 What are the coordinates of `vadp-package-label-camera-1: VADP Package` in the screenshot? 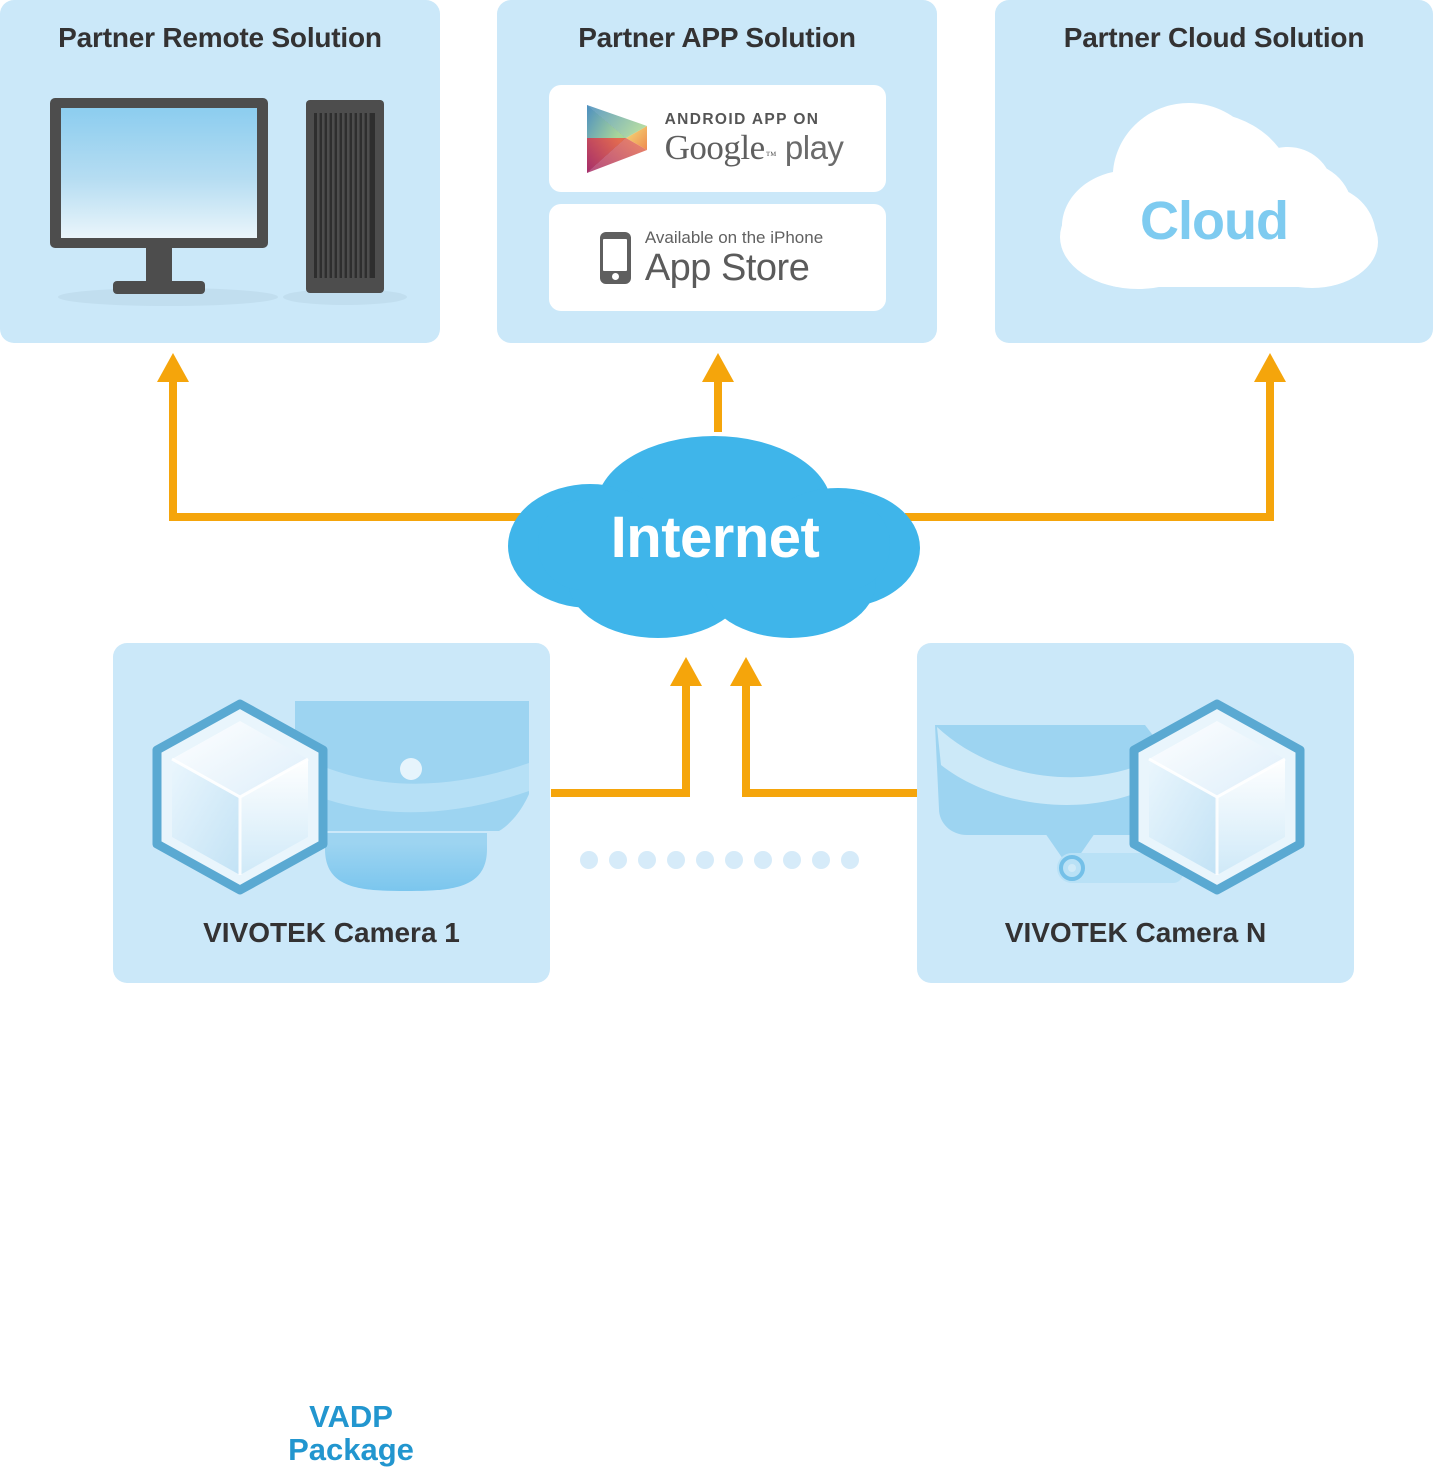 It's located at (351, 1433).